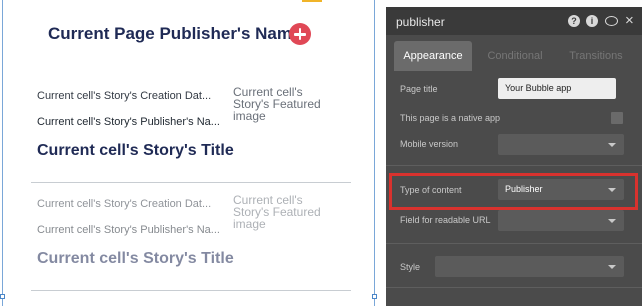 The width and height of the screenshot is (642, 306). What do you see at coordinates (2, 153) in the screenshot?
I see `canvas-left-edge` at bounding box center [2, 153].